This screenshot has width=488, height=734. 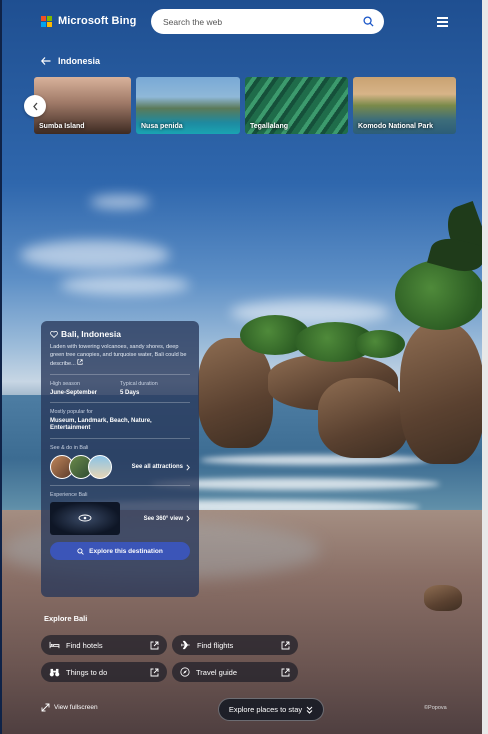 What do you see at coordinates (45, 707) in the screenshot?
I see `expand-icon` at bounding box center [45, 707].